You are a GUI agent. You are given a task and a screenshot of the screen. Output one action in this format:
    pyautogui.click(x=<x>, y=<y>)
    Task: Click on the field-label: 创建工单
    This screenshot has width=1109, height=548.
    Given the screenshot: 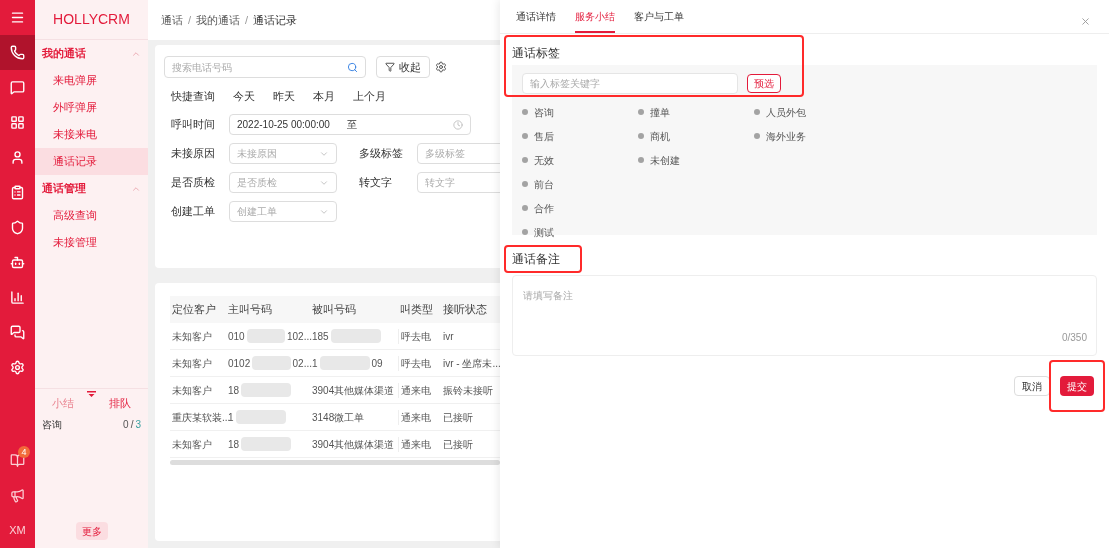 What is the action you would take?
    pyautogui.click(x=193, y=212)
    